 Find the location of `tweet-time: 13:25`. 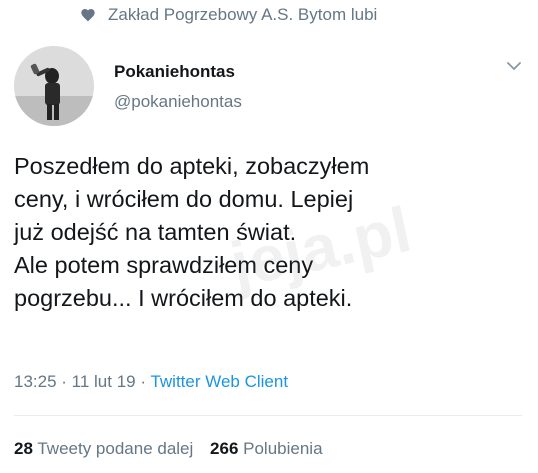

tweet-time: 13:25 is located at coordinates (35, 381).